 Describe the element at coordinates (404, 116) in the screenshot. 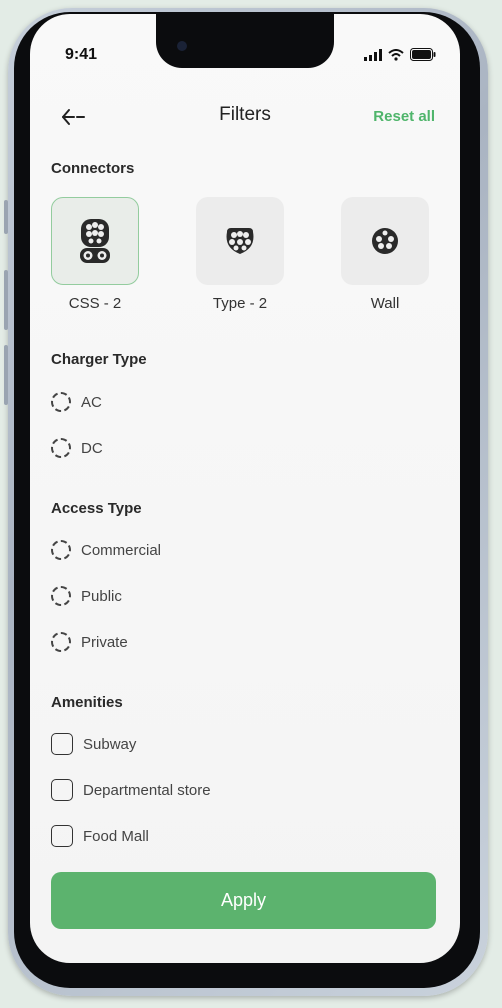

I see `reset-all-button: Reset all` at that location.